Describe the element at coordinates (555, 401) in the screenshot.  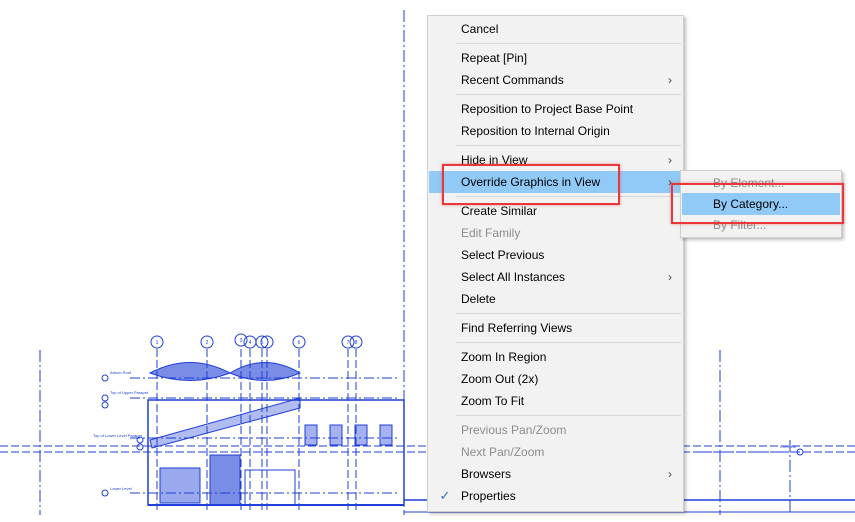
I see `menu-item-zoom-to-fit: Zoom To Fit` at that location.